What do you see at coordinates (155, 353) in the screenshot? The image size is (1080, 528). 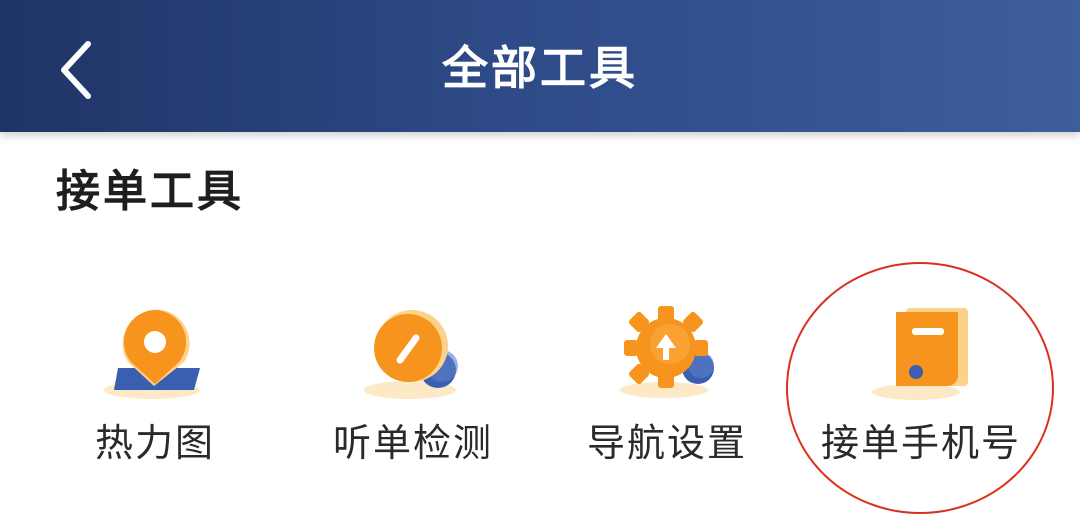 I see `heatmap-location-icon` at bounding box center [155, 353].